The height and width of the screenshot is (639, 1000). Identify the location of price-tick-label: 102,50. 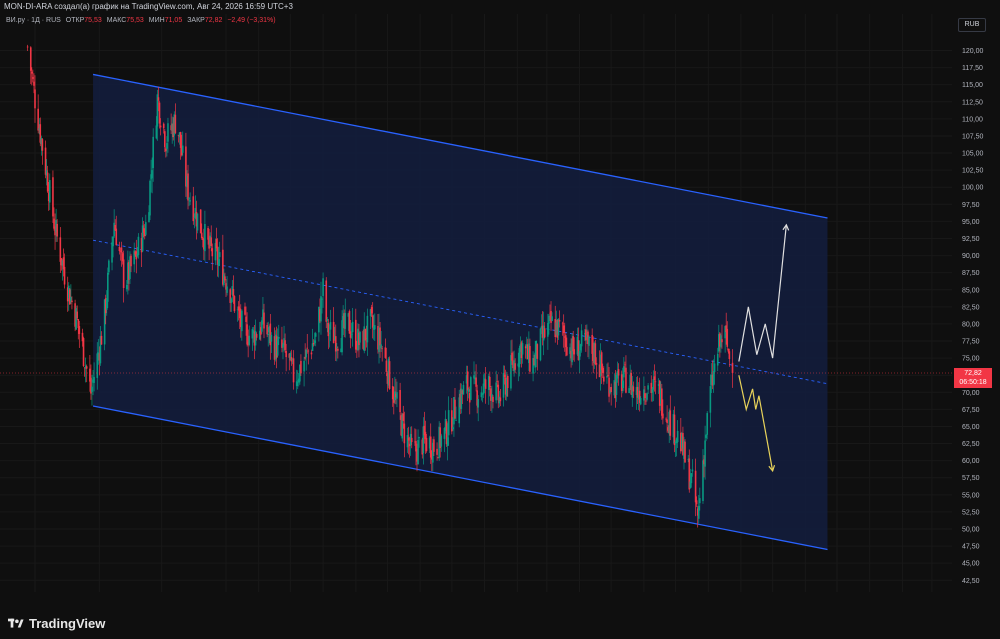
(973, 171).